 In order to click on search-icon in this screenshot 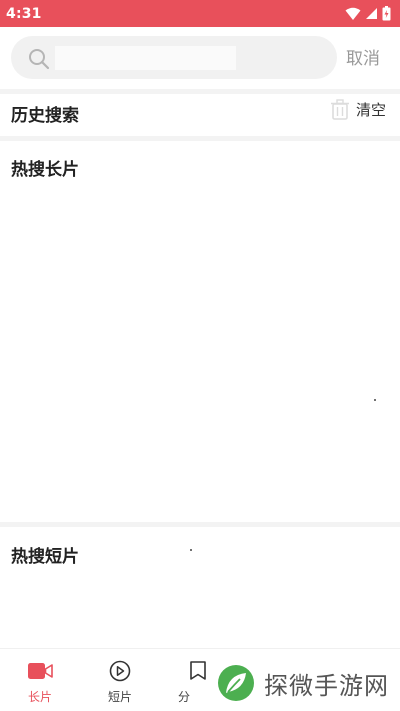, I will do `click(39, 59)`.